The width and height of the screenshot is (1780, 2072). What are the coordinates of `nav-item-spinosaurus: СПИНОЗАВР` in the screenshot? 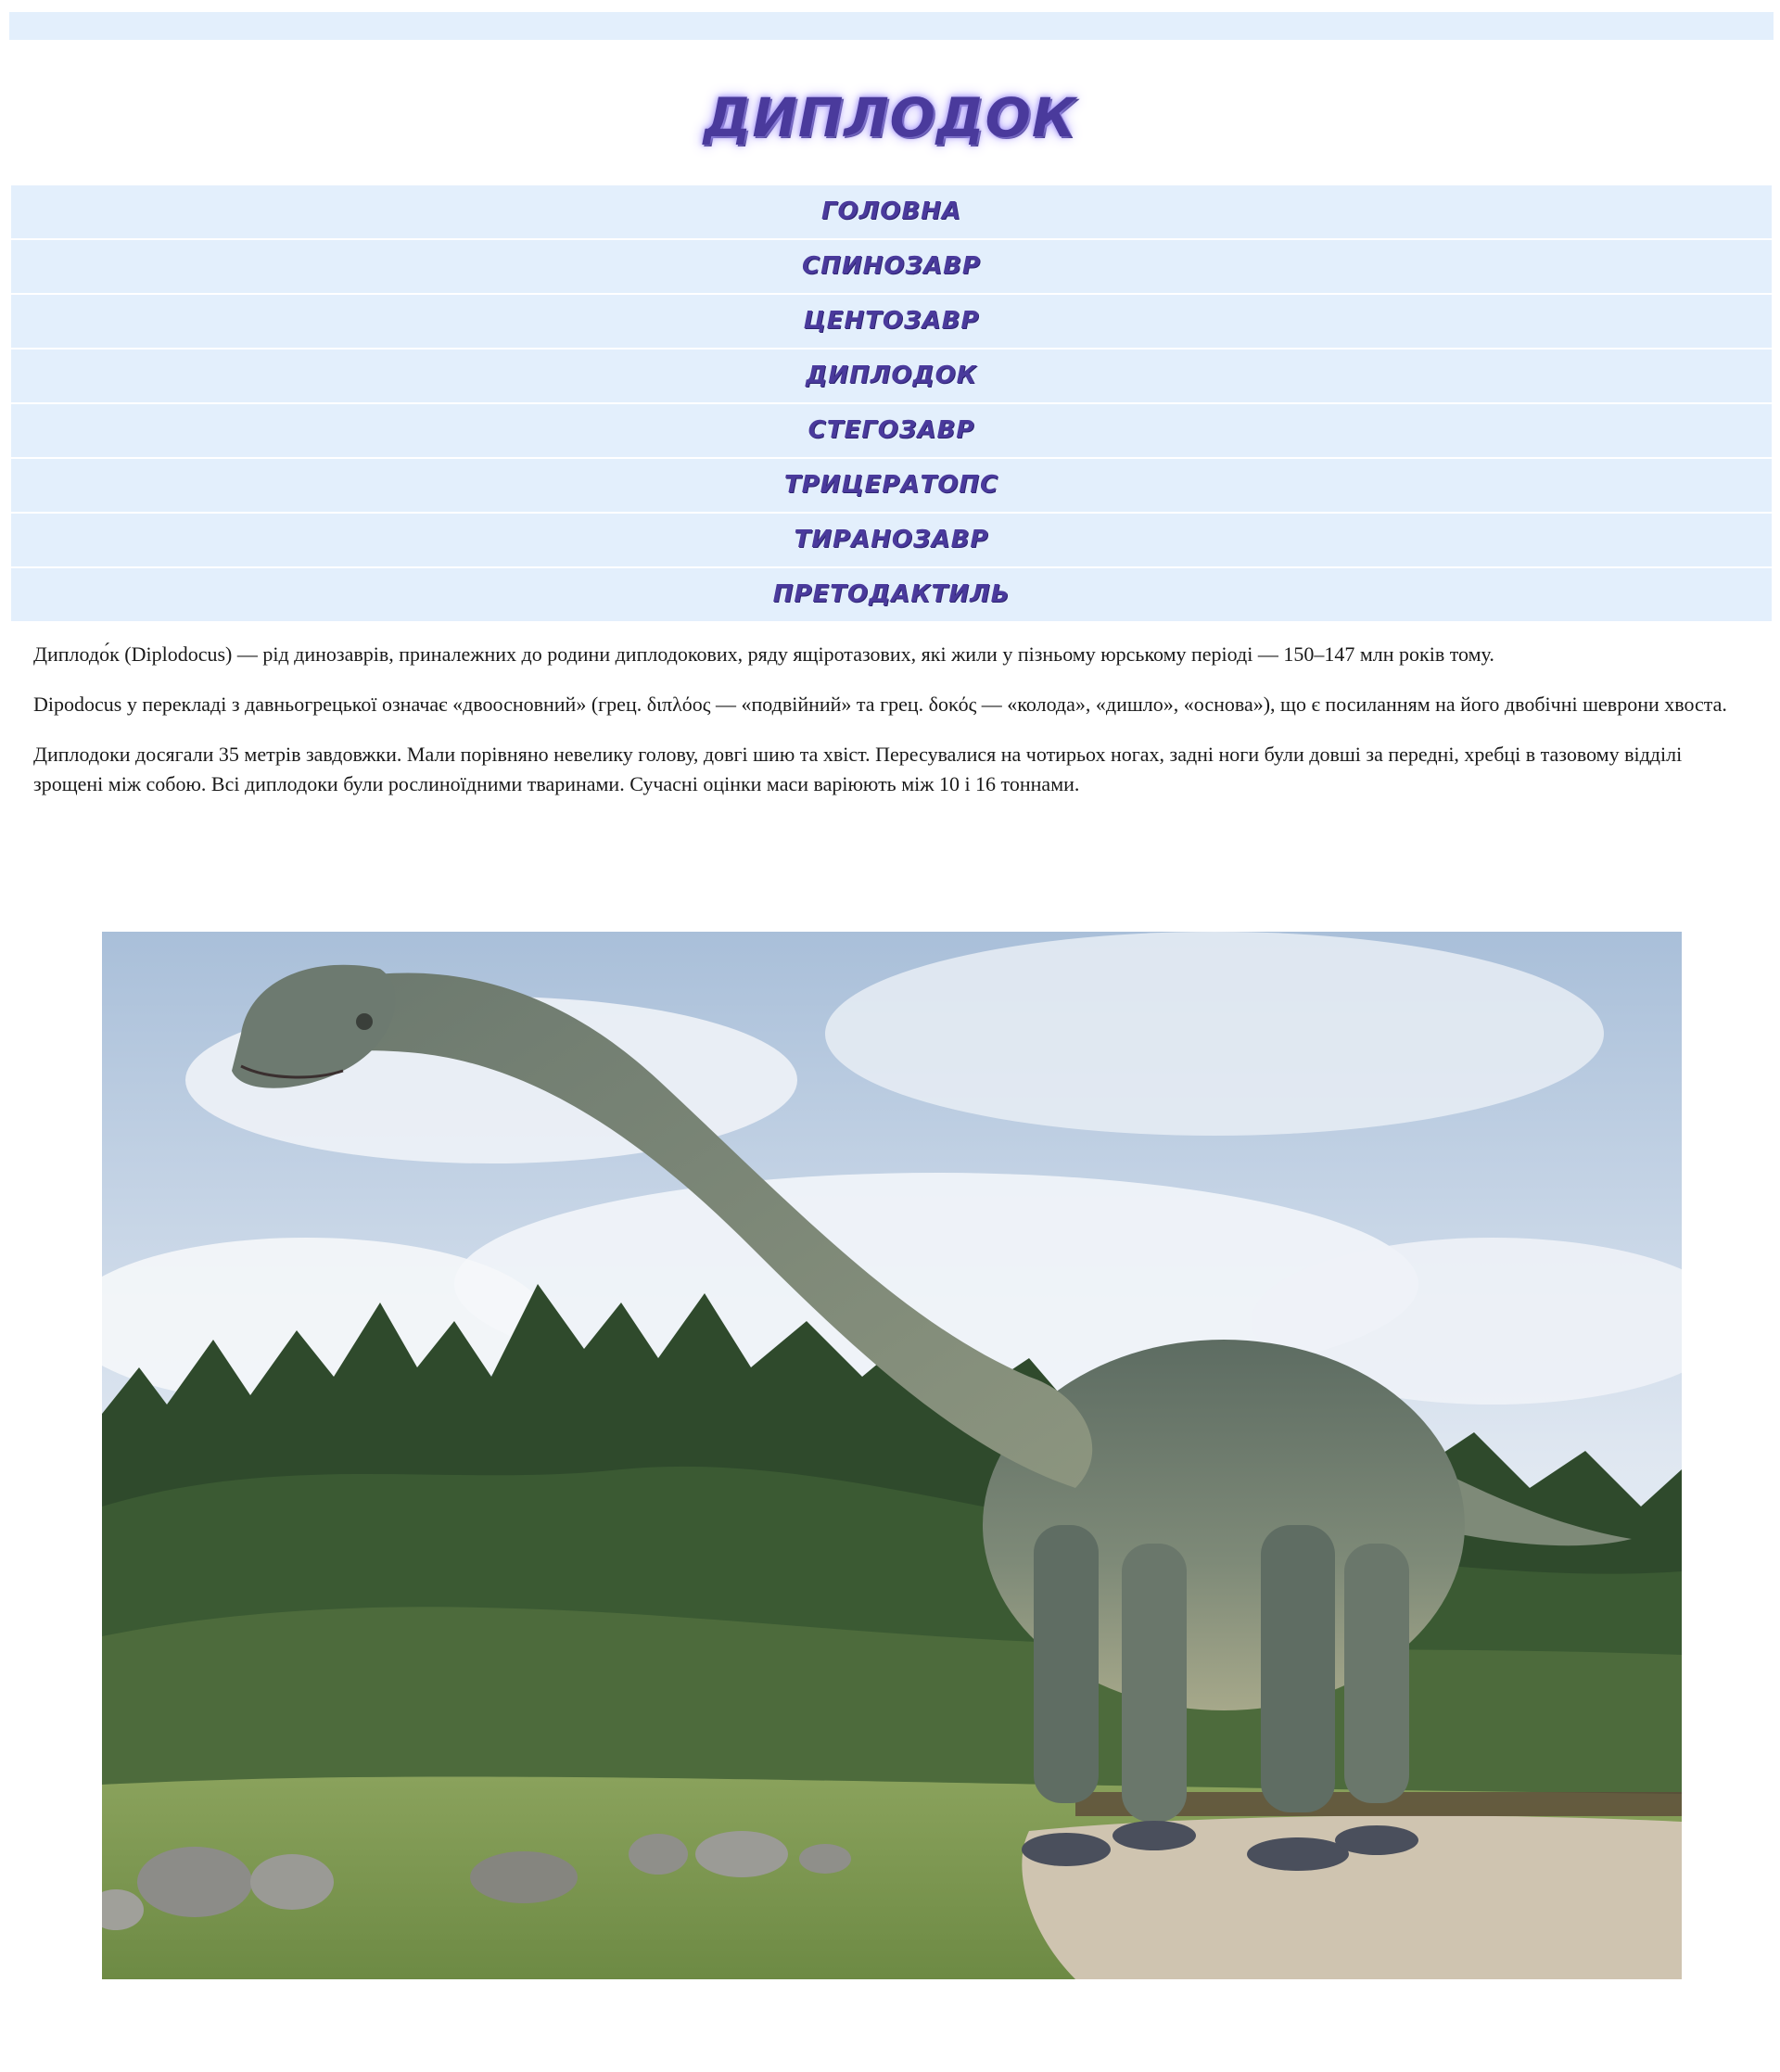 It's located at (891, 266).